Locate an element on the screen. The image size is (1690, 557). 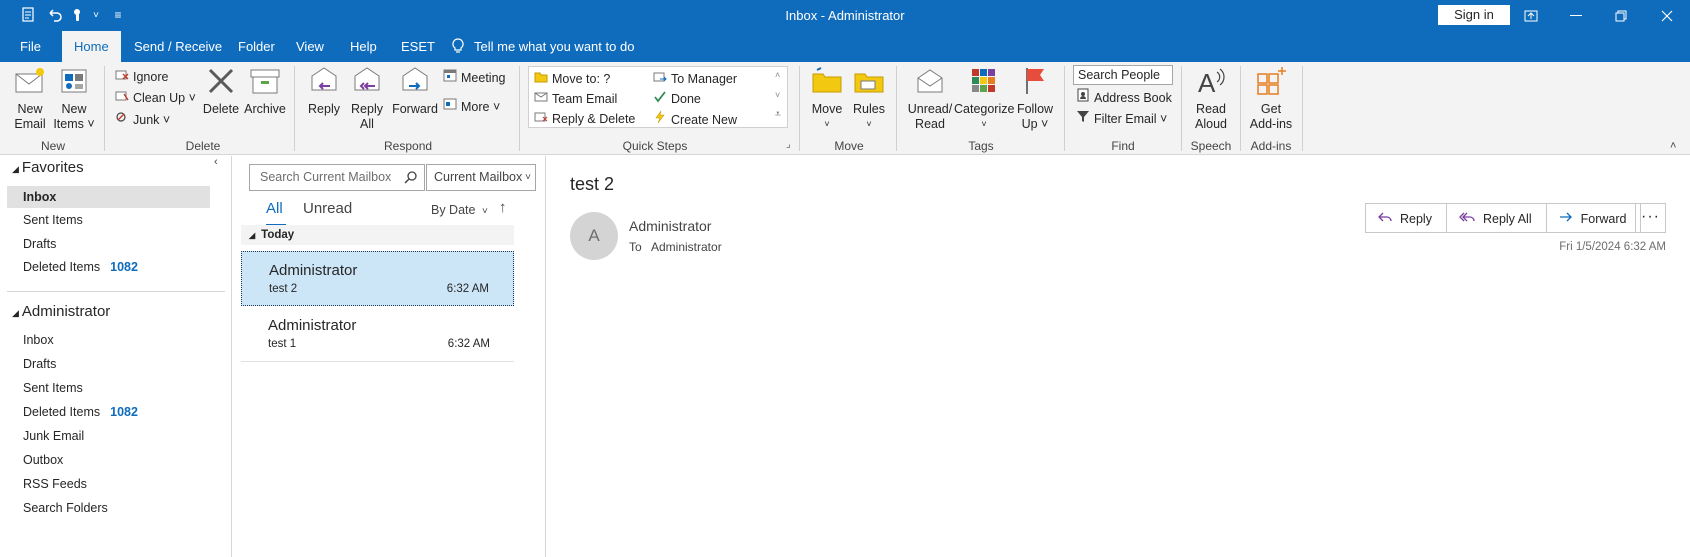
folder-item-deleted-items: Deleted Items 1082 is located at coordinates (108, 412).